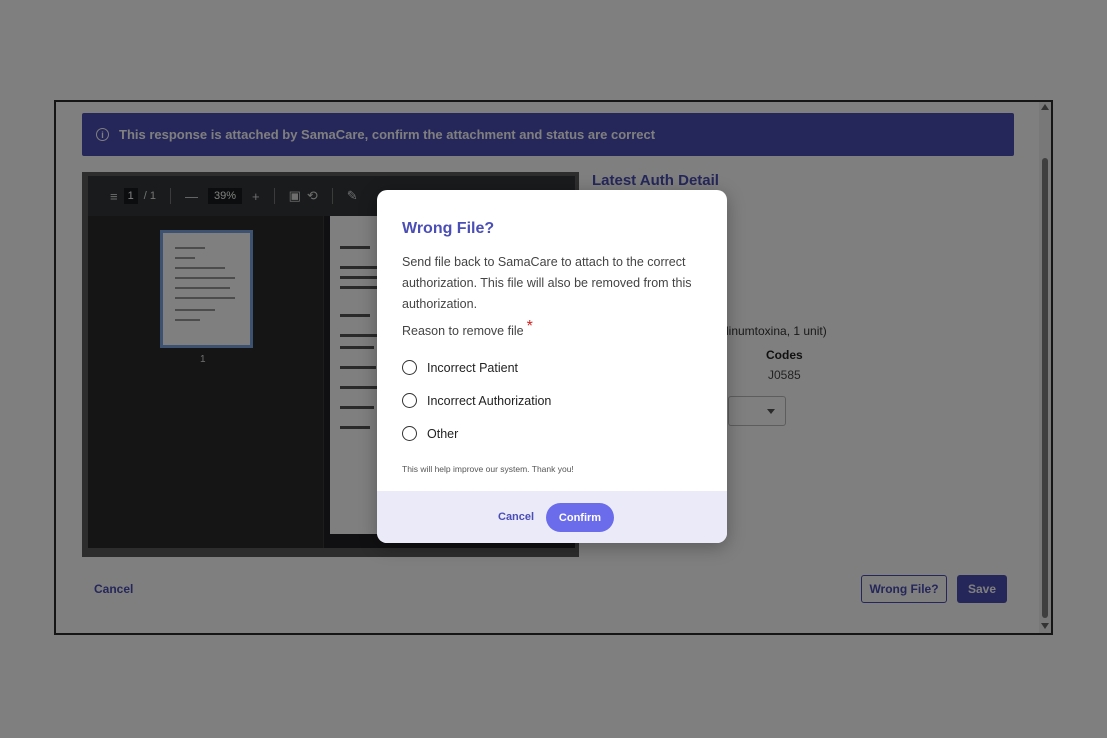 The image size is (1107, 738). What do you see at coordinates (580, 517) in the screenshot?
I see `dialog-confirm-button: Confirm` at bounding box center [580, 517].